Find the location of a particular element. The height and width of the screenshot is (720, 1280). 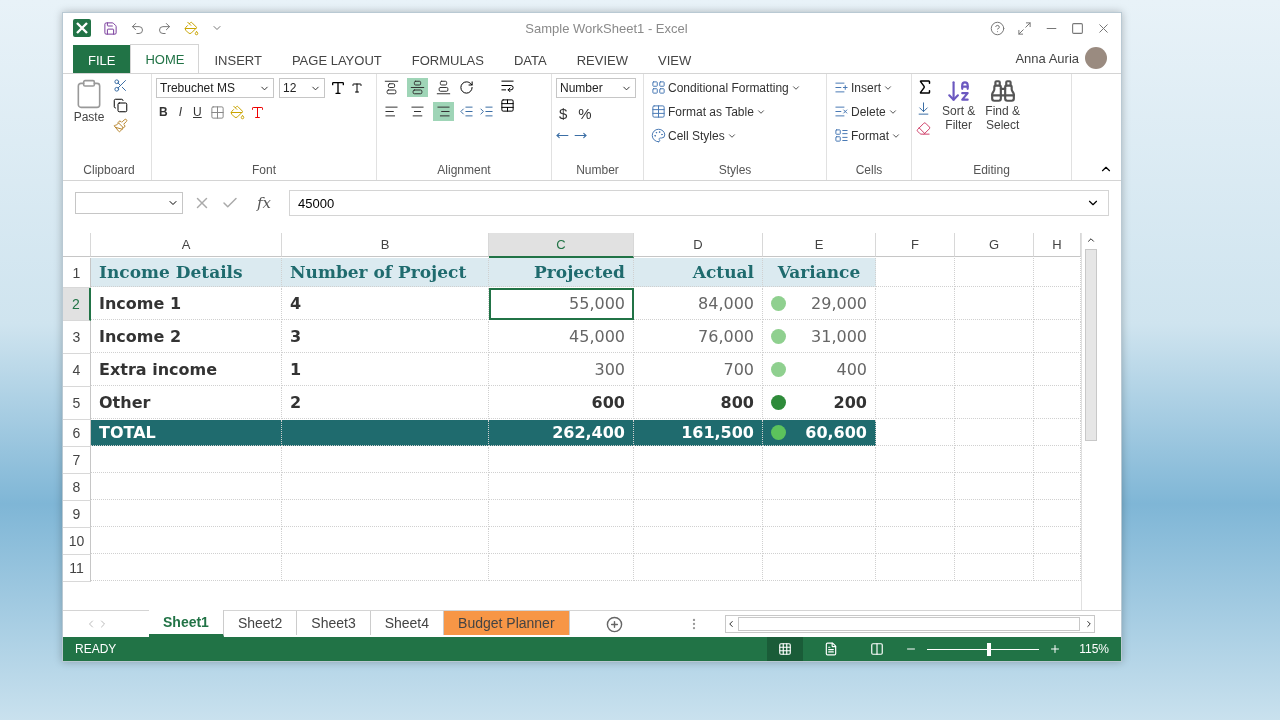

maximize-icon is located at coordinates (1077, 28).